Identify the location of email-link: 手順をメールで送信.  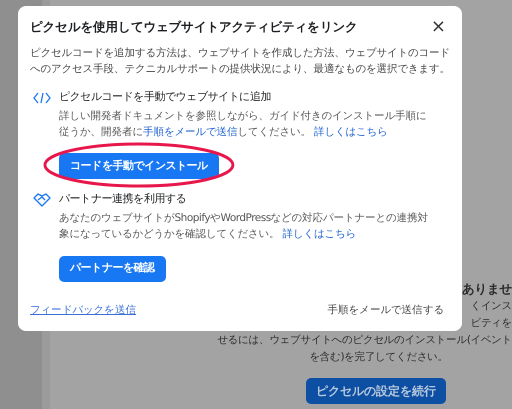
(190, 132).